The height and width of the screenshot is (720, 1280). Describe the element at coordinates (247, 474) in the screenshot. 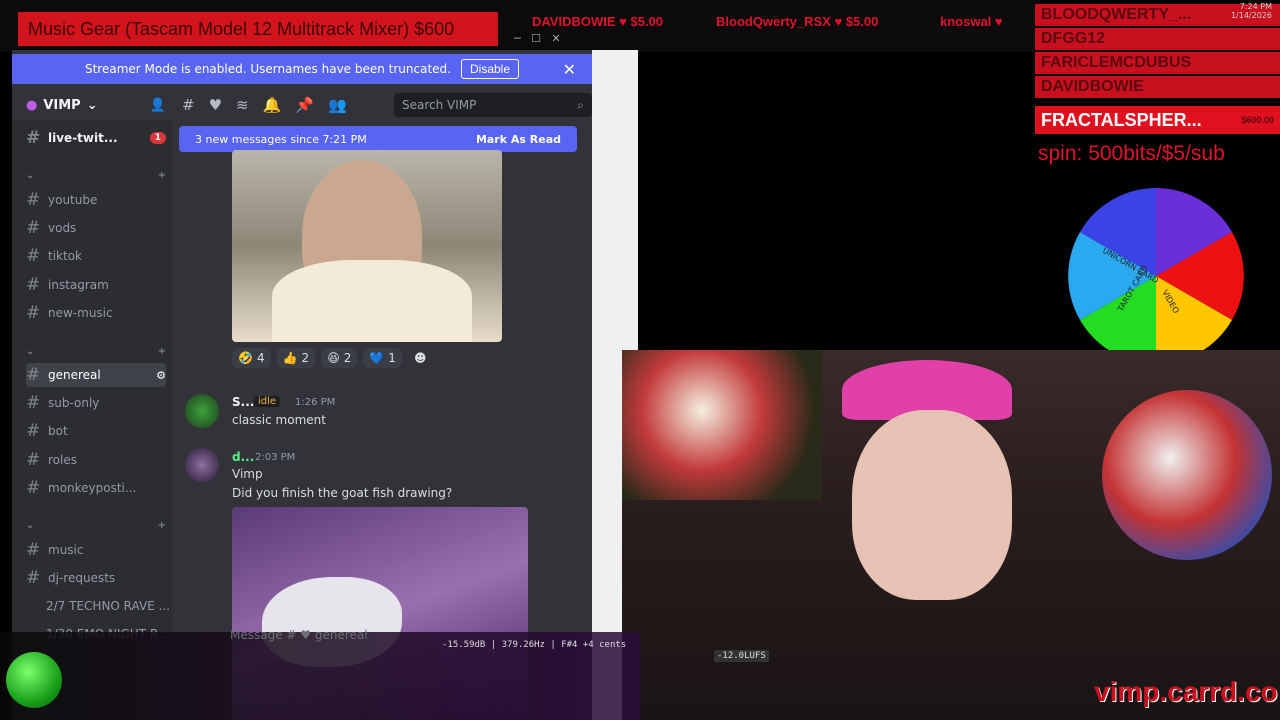

I see `message-text: Vimp` at that location.